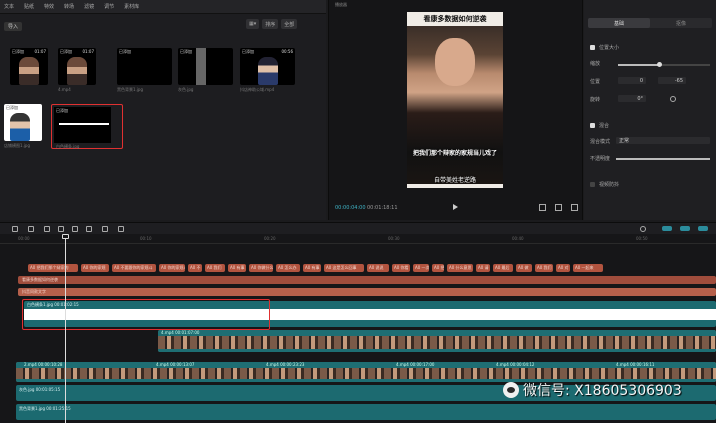  Describe the element at coordinates (47, 229) in the screenshot. I see `split-icon` at that location.